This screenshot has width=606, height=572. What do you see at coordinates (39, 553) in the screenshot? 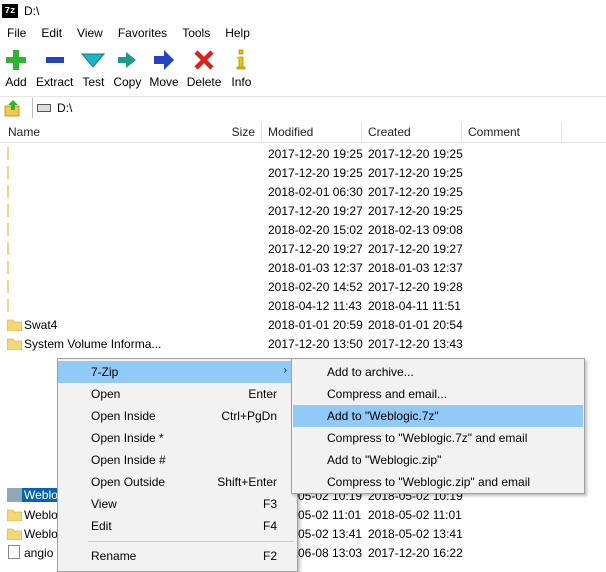
I see `file-name: angio` at bounding box center [39, 553].